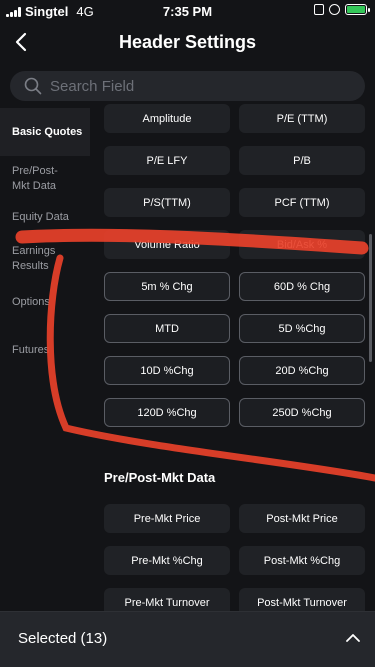 This screenshot has height=667, width=375. Describe the element at coordinates (33, 86) in the screenshot. I see `search-icon` at that location.